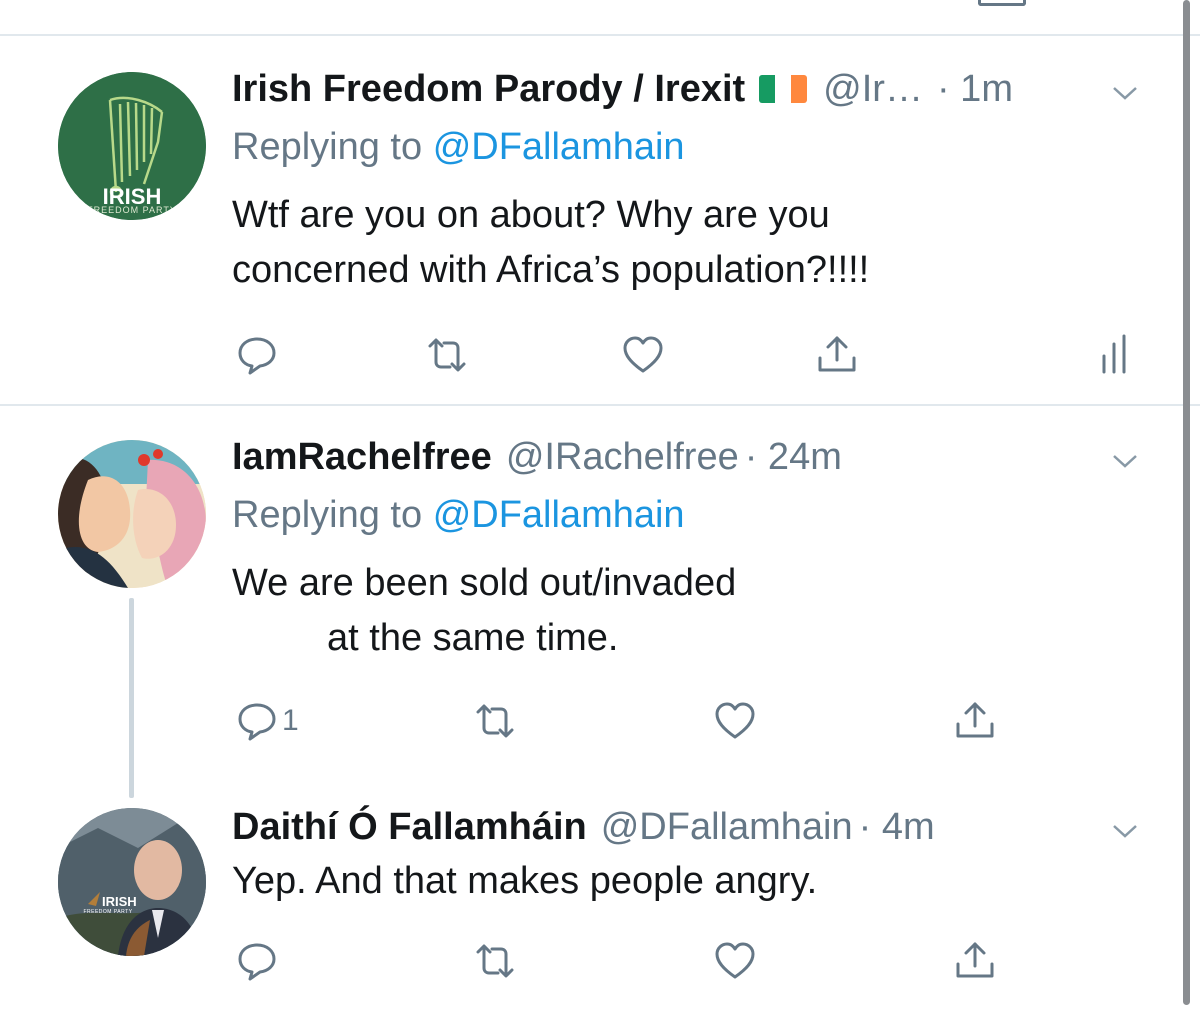 The image size is (1200, 1014). I want to click on flag-ireland-icon, so click(783, 89).